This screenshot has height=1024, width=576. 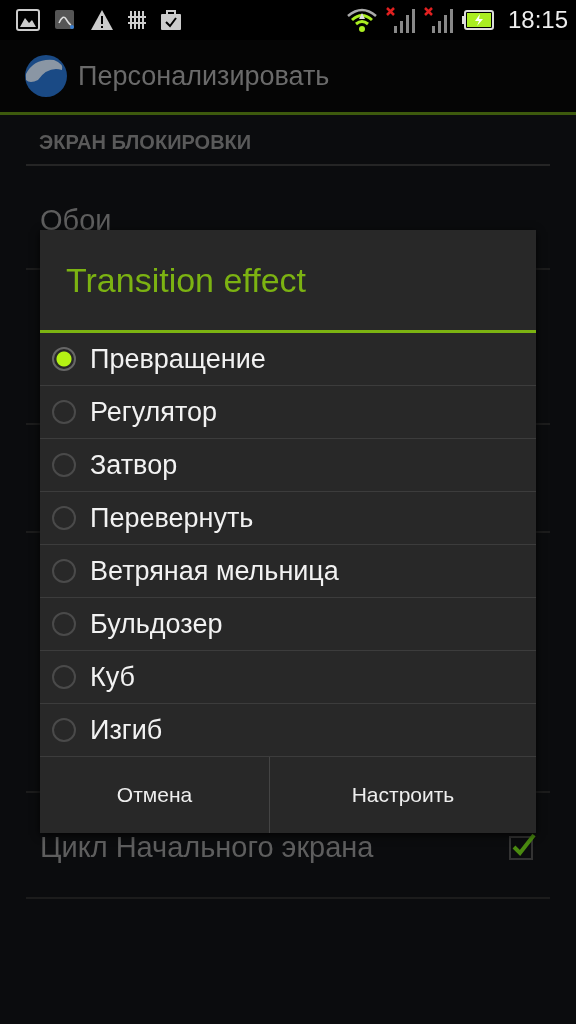 I want to click on option-item: Перевернуть, so click(x=288, y=518).